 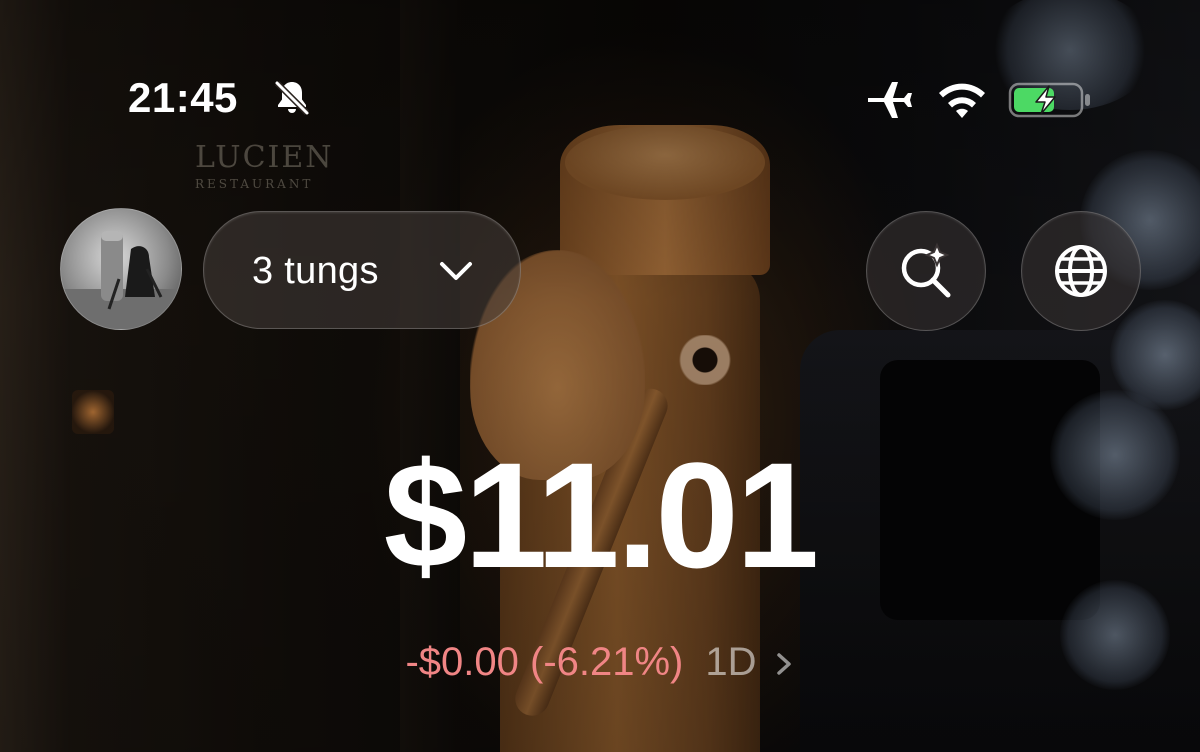 I want to click on globe-button, so click(x=1081, y=271).